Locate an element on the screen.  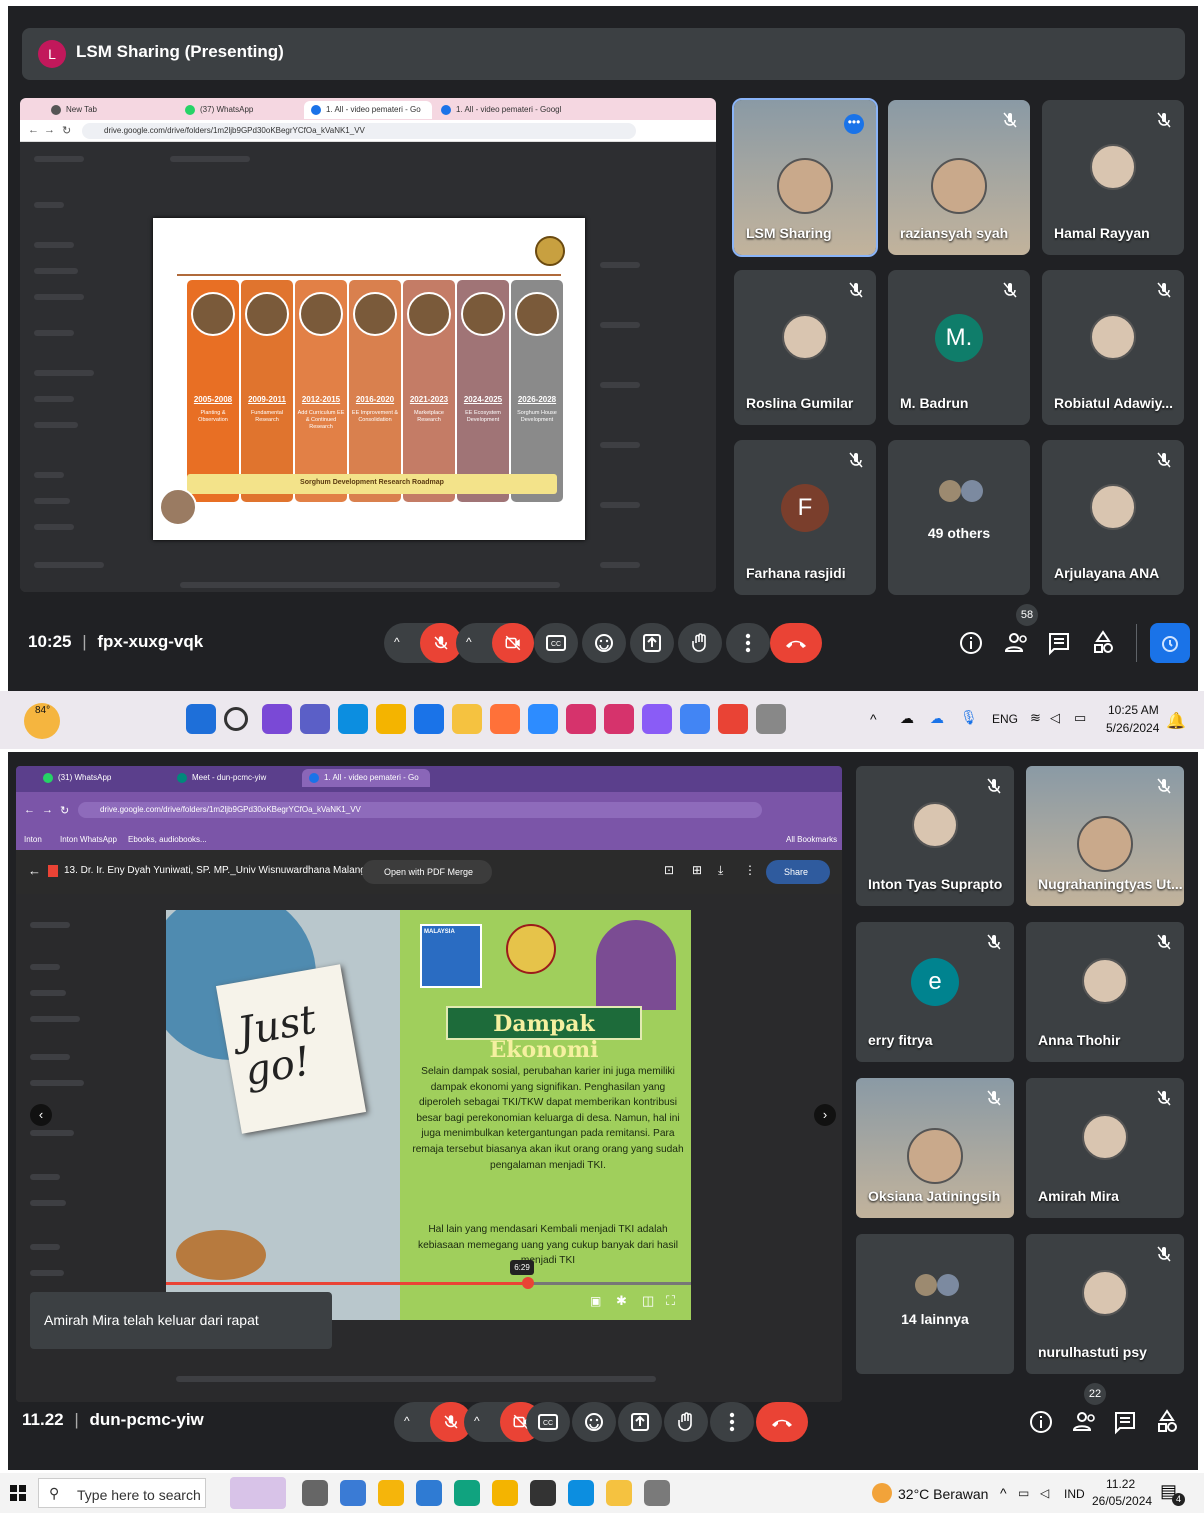
participant-tile: M. M. Badrun is located at coordinates (959, 347).